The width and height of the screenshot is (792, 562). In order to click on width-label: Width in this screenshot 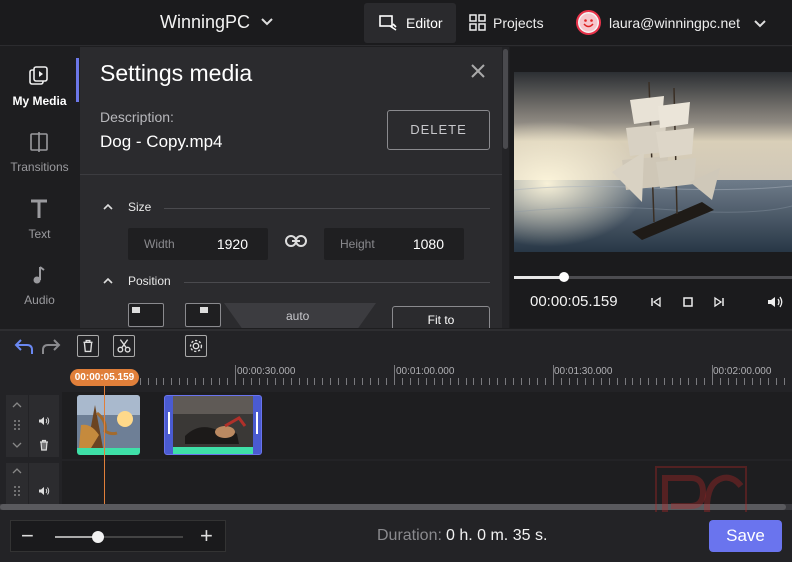, I will do `click(159, 244)`.